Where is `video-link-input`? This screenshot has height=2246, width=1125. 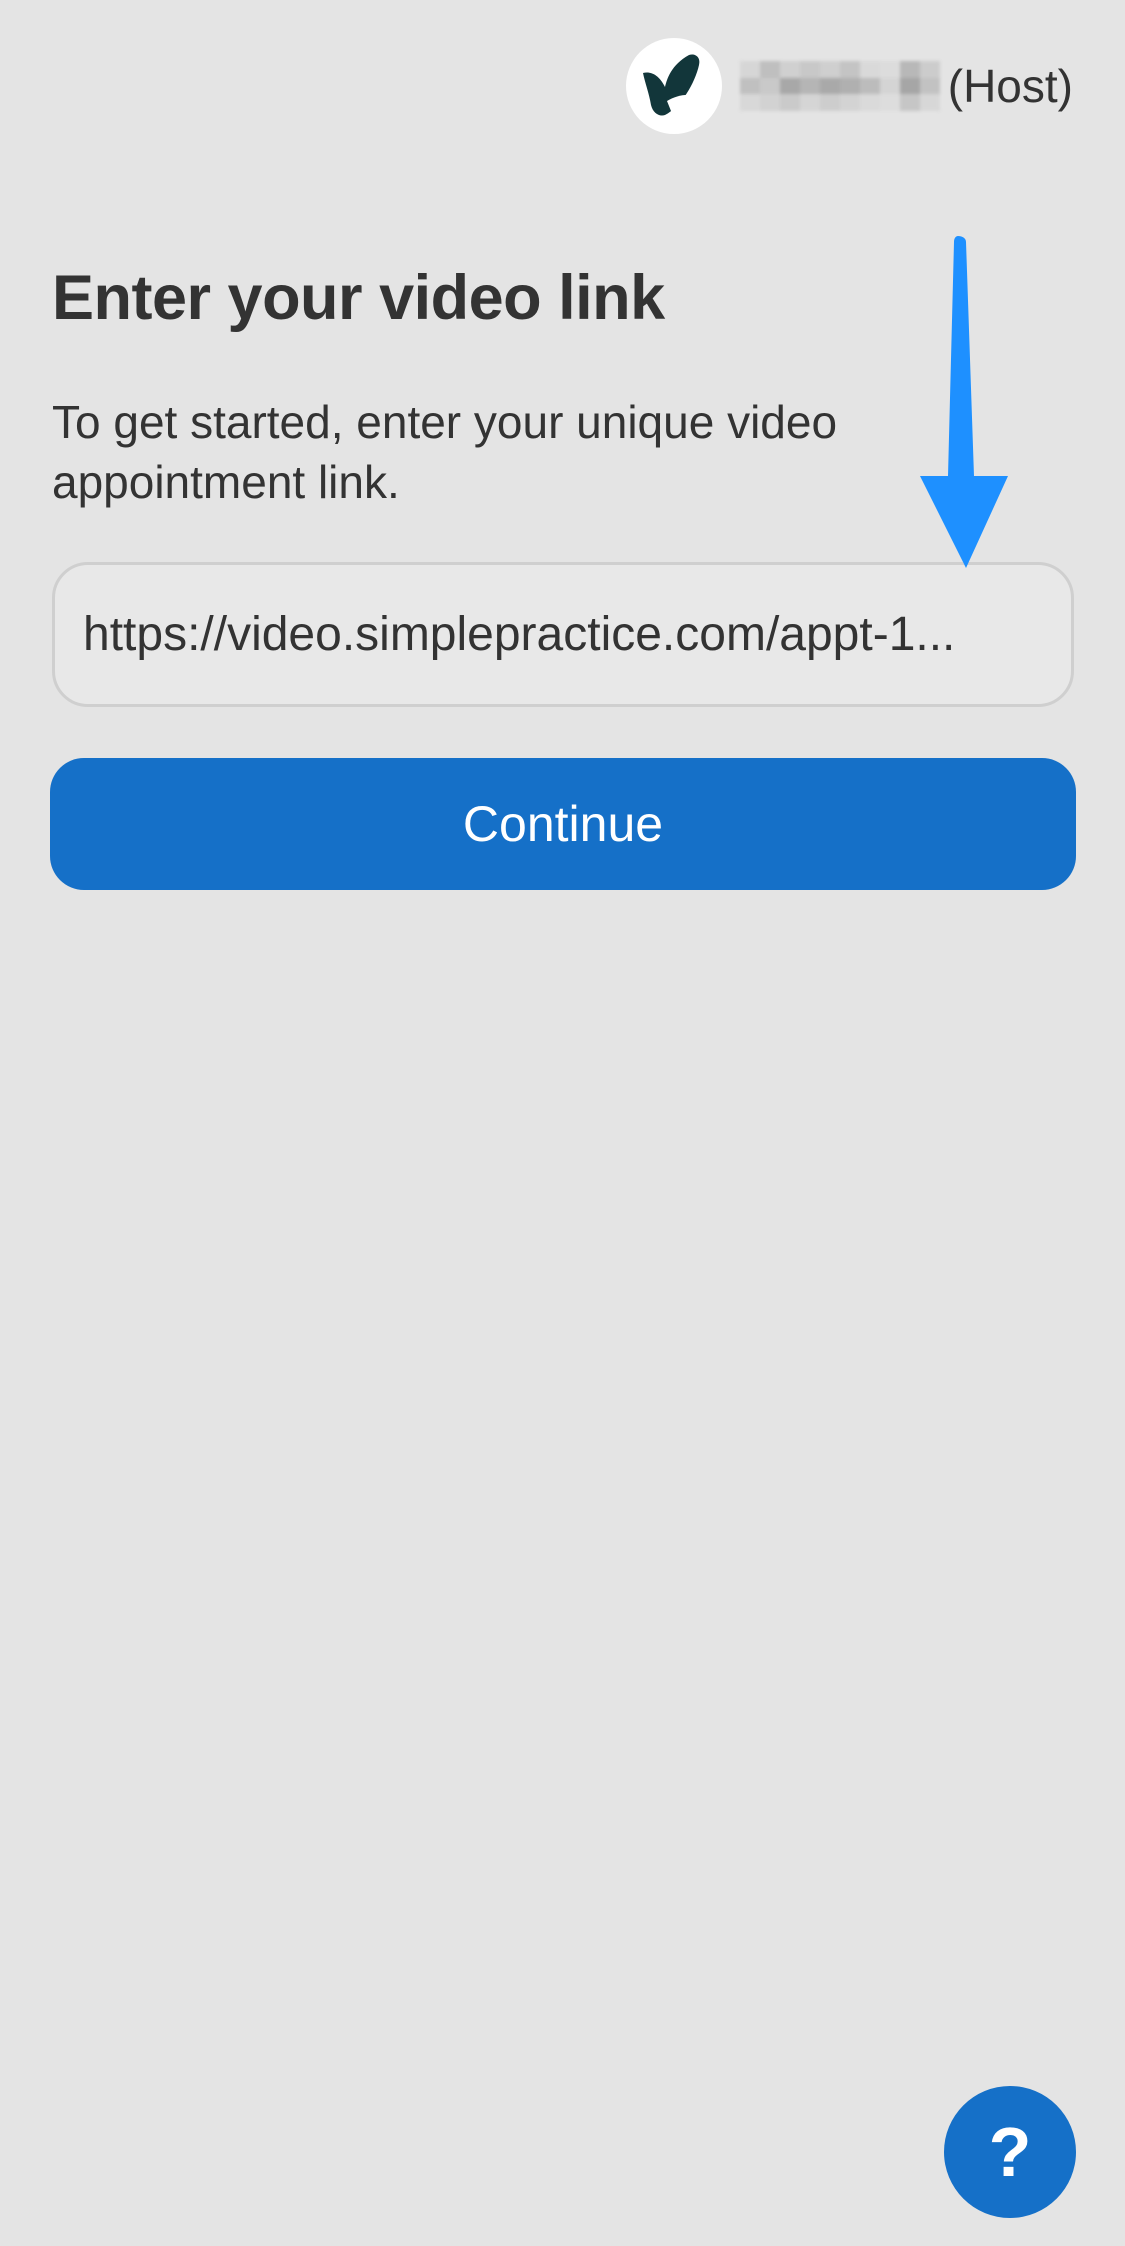
video-link-input is located at coordinates (563, 634).